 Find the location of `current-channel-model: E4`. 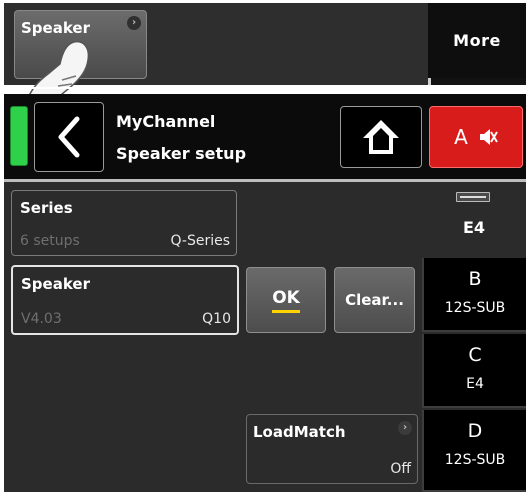

current-channel-model: E4 is located at coordinates (474, 227).